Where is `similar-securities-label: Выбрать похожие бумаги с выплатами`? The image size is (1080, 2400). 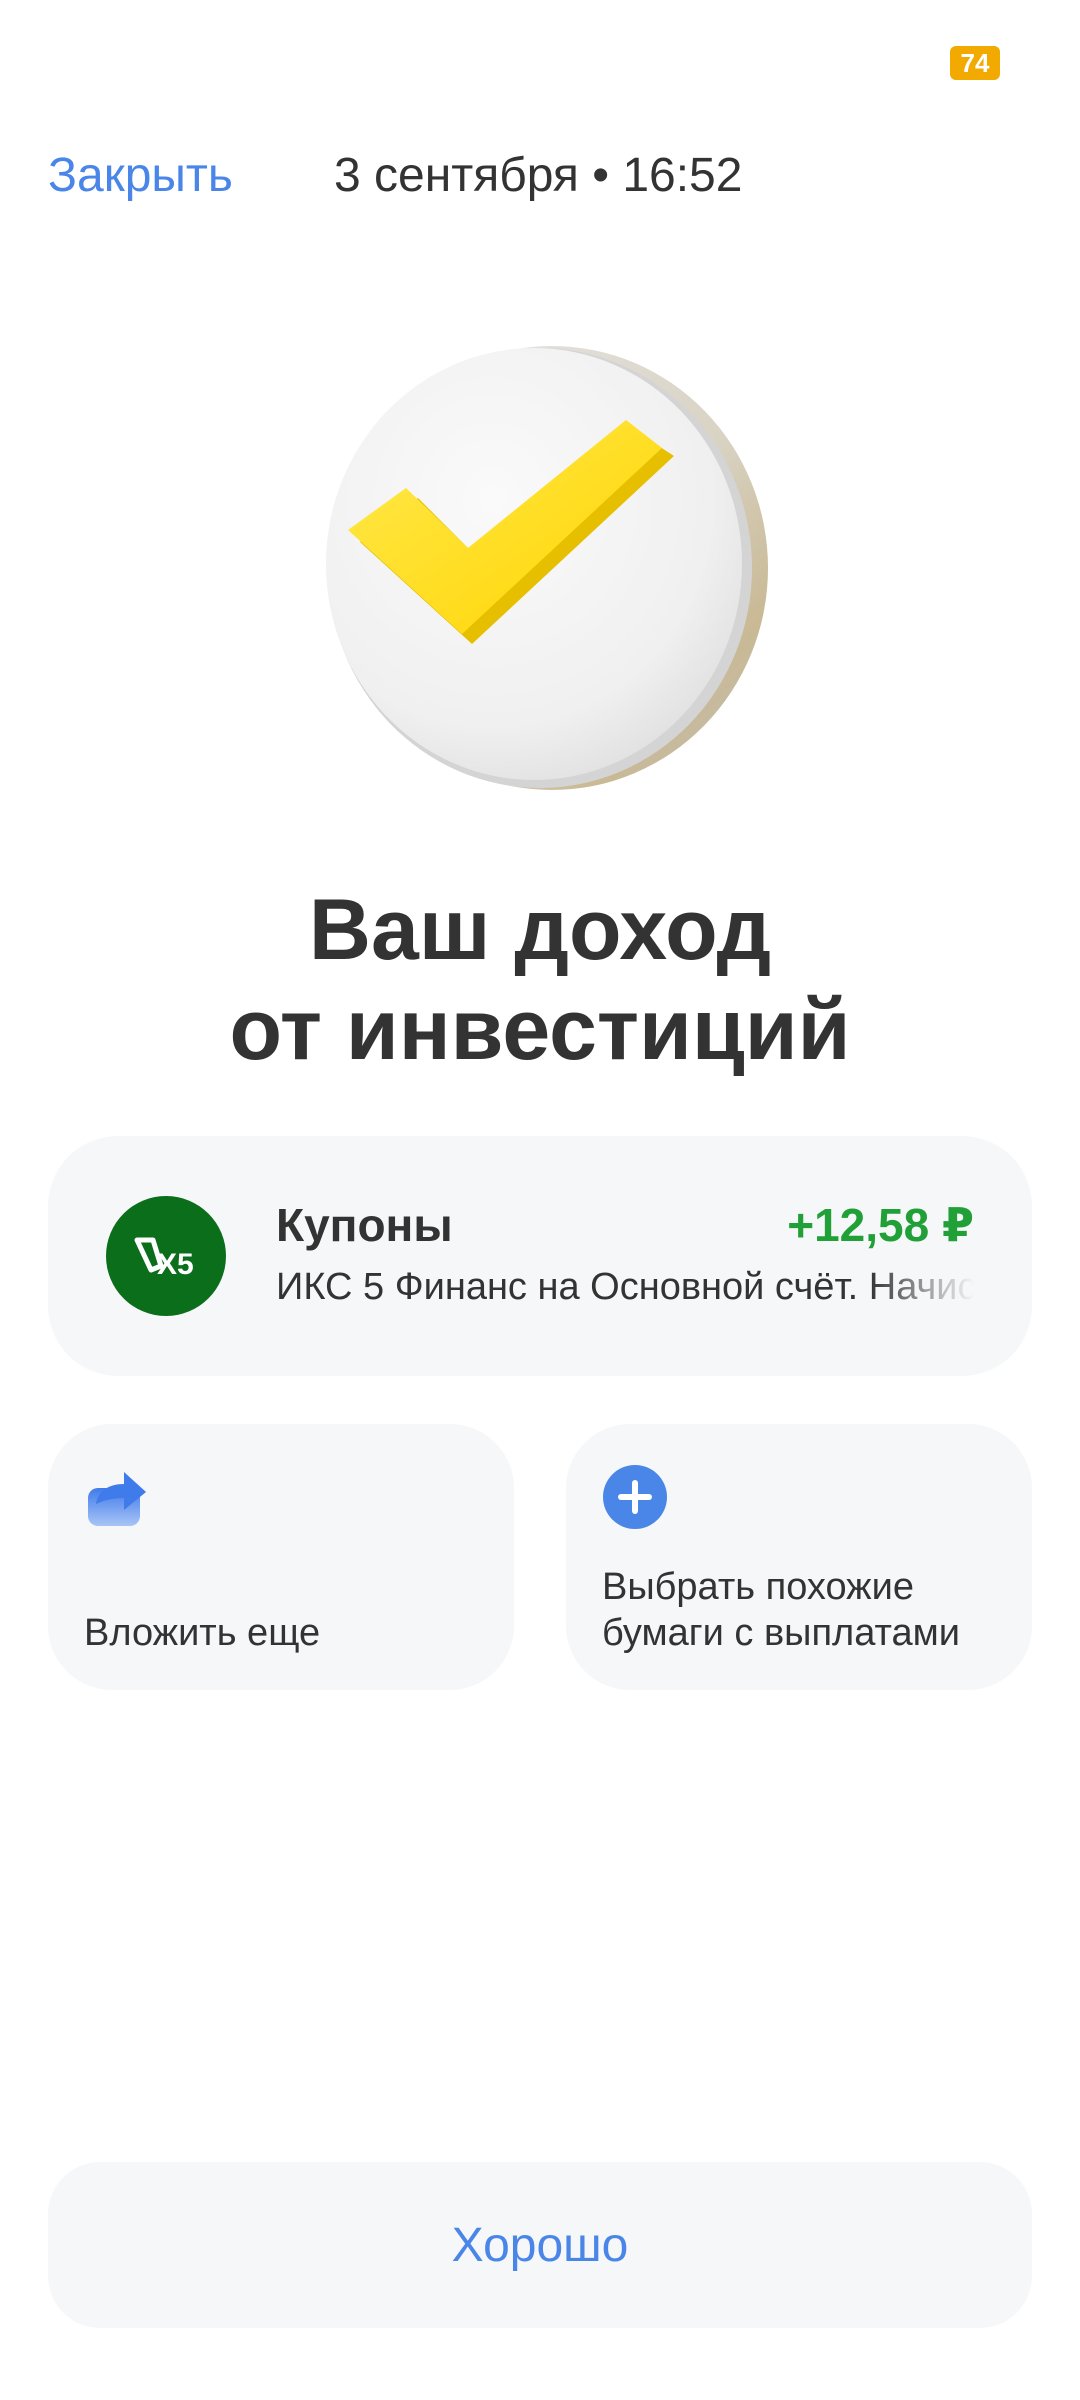 similar-securities-label: Выбрать похожие бумаги с выплатами is located at coordinates (781, 1610).